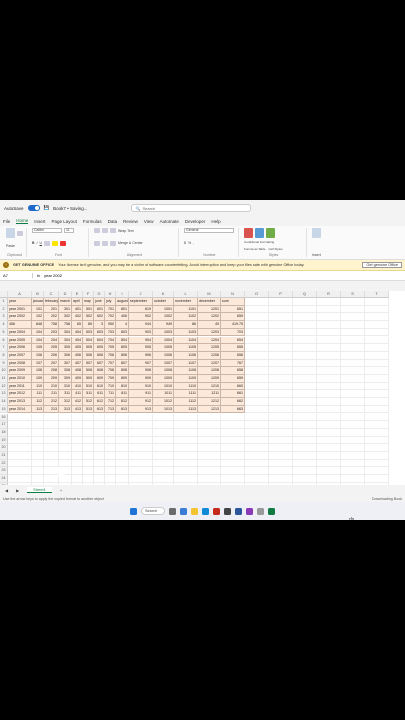 Image resolution: width=405 pixels, height=720 pixels. Describe the element at coordinates (99, 355) in the screenshot. I see `data-cell: 606` at that location.